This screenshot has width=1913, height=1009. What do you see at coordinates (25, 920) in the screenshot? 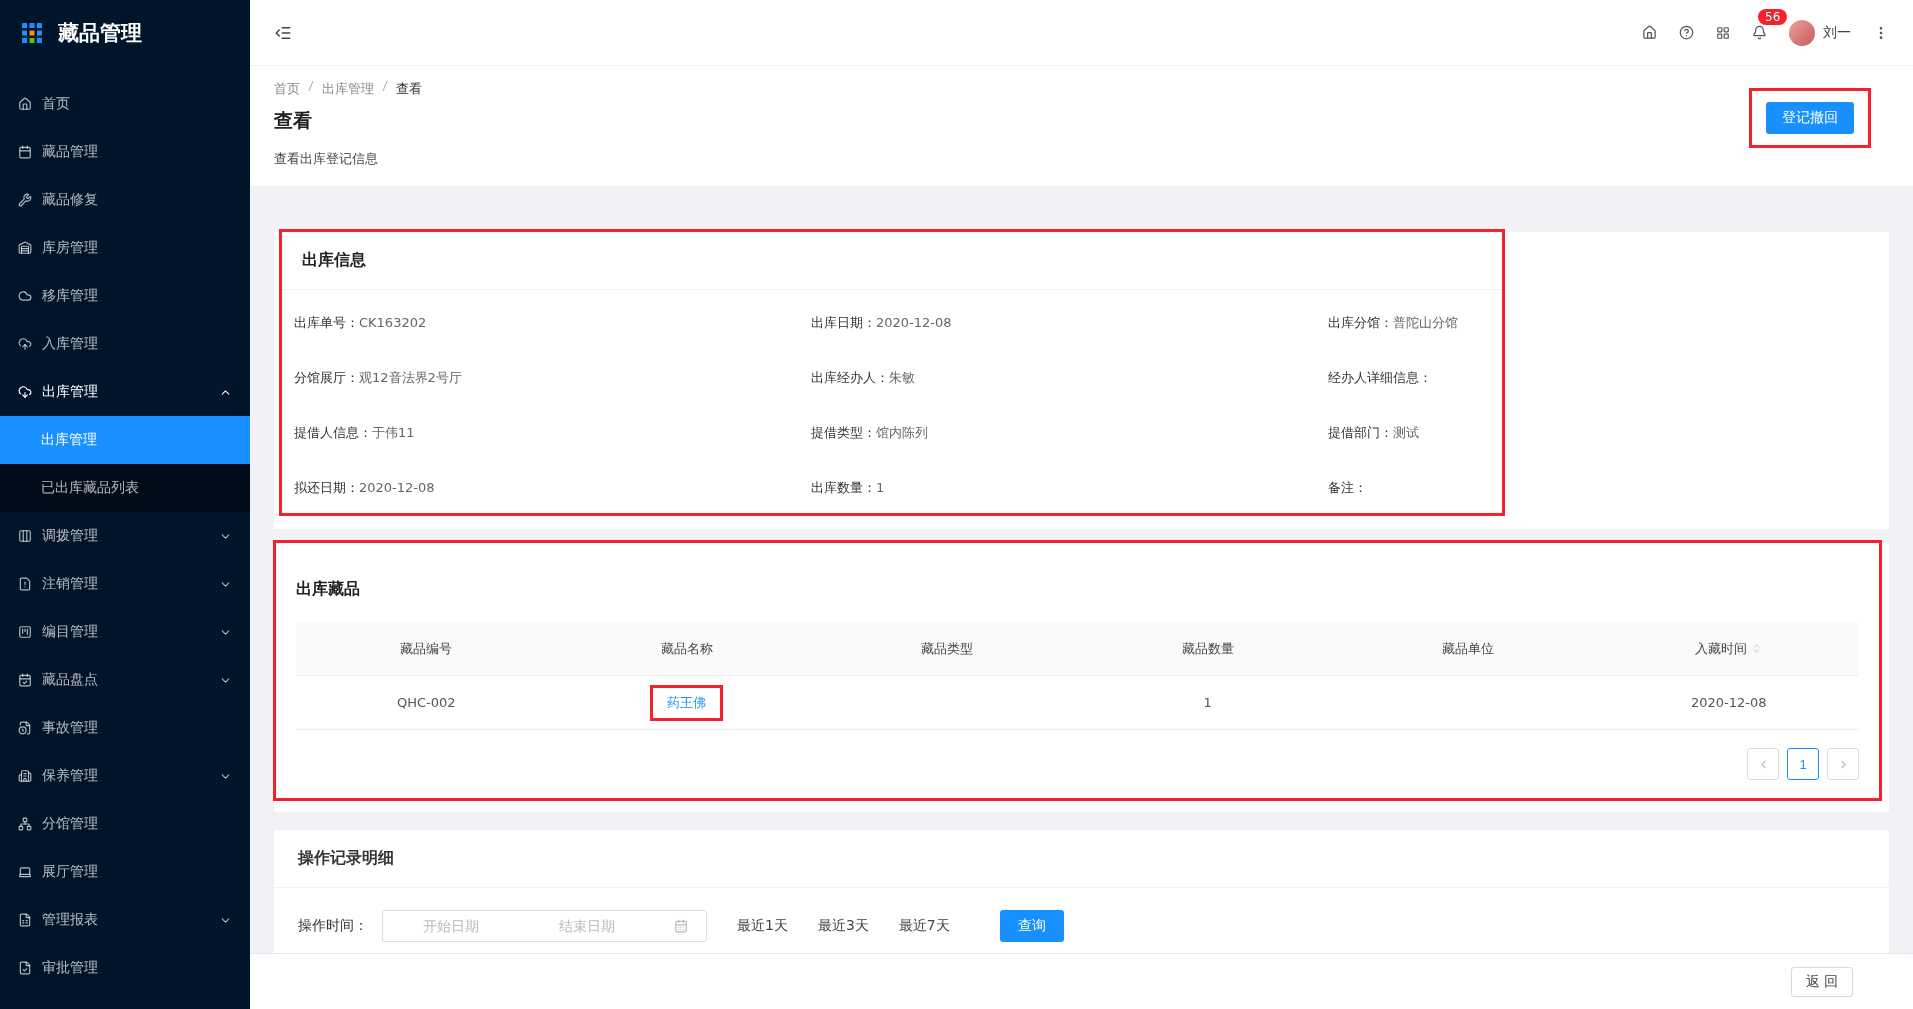
I see `spreadsheet-icon` at bounding box center [25, 920].